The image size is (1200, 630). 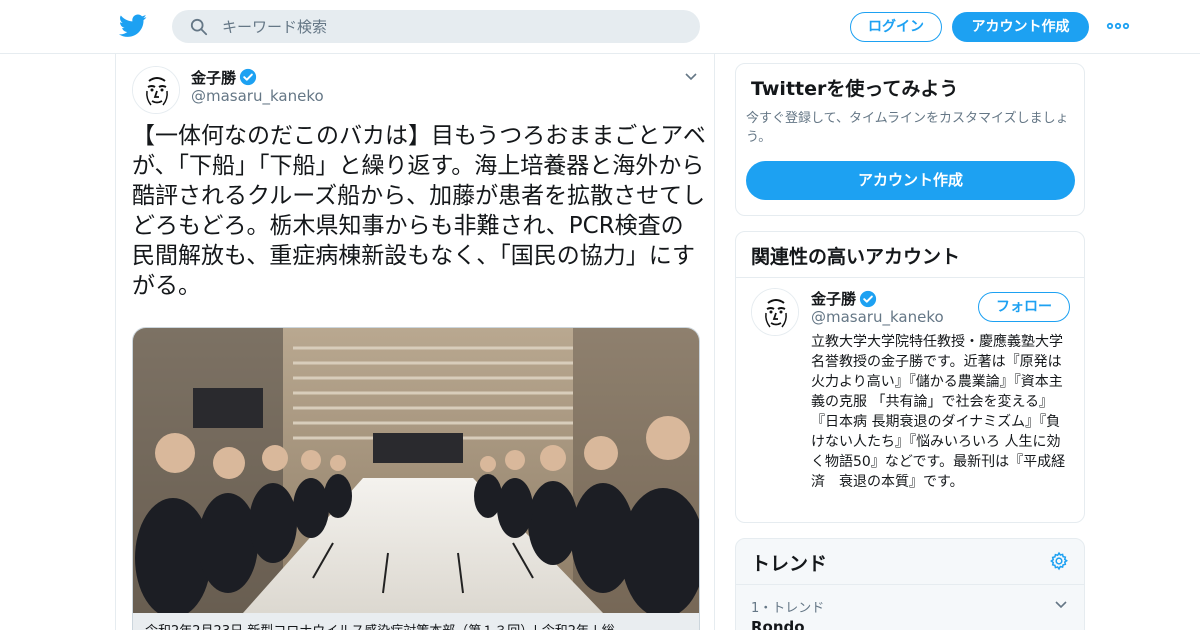 I want to click on login-button: ログイン, so click(x=896, y=27).